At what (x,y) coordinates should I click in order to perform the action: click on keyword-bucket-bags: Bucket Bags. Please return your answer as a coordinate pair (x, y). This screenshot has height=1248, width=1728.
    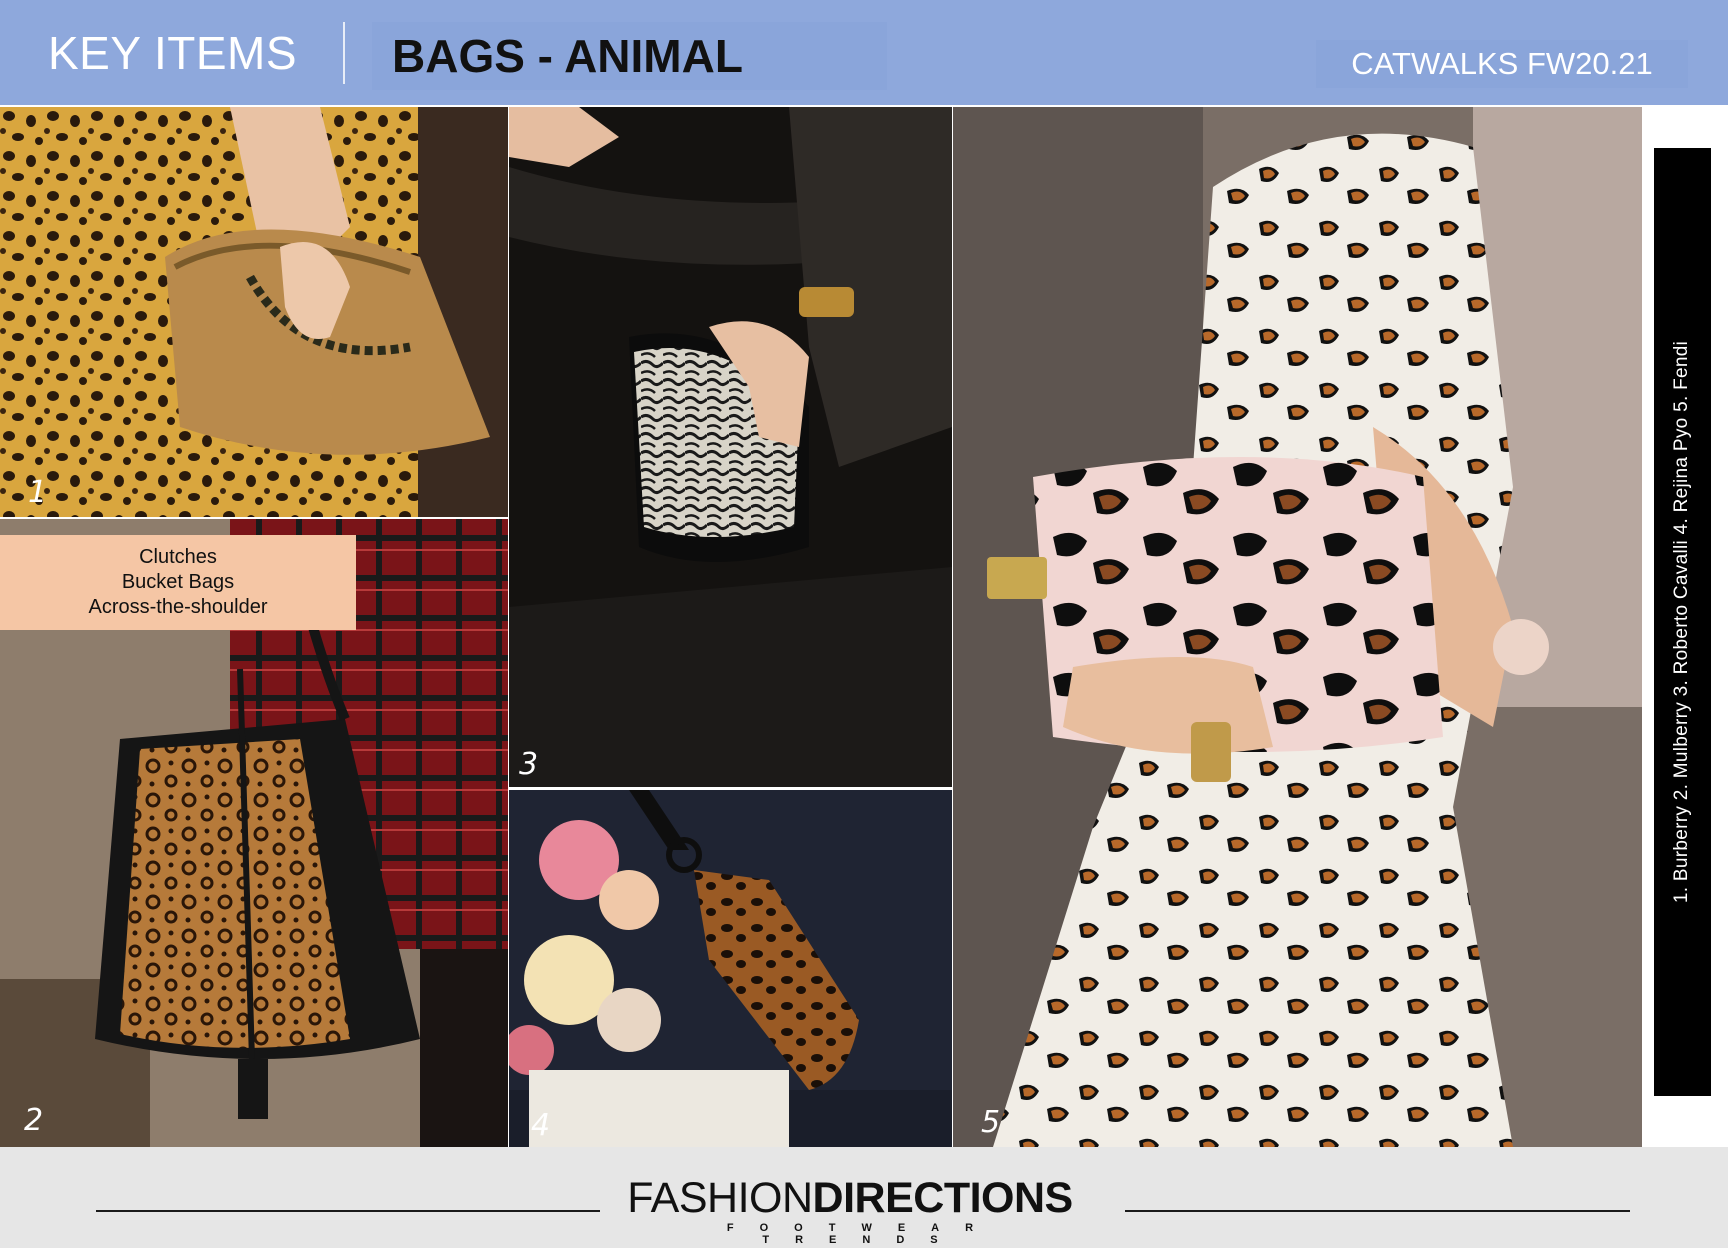
    Looking at the image, I should click on (178, 582).